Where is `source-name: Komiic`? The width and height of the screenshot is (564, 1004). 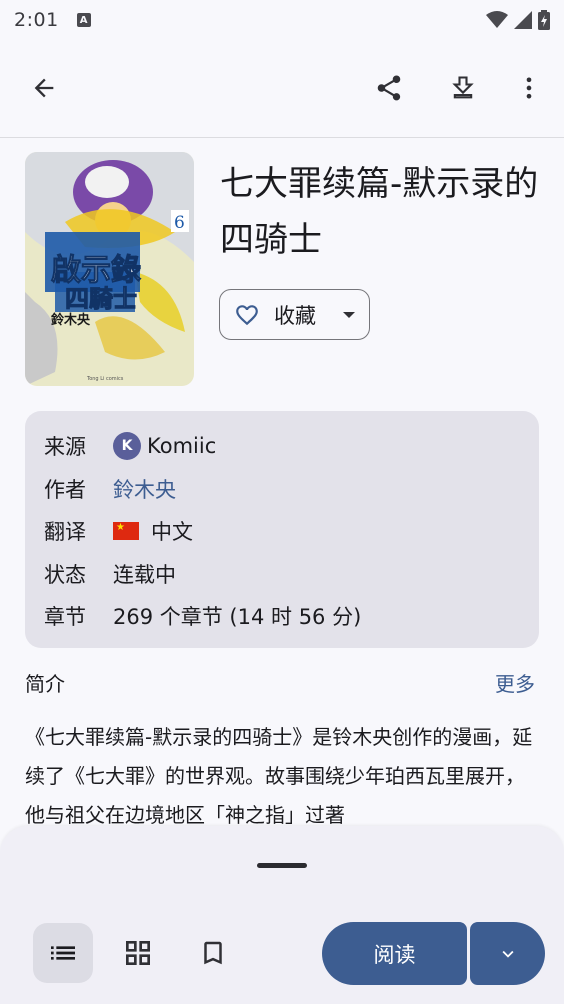
source-name: Komiic is located at coordinates (182, 446).